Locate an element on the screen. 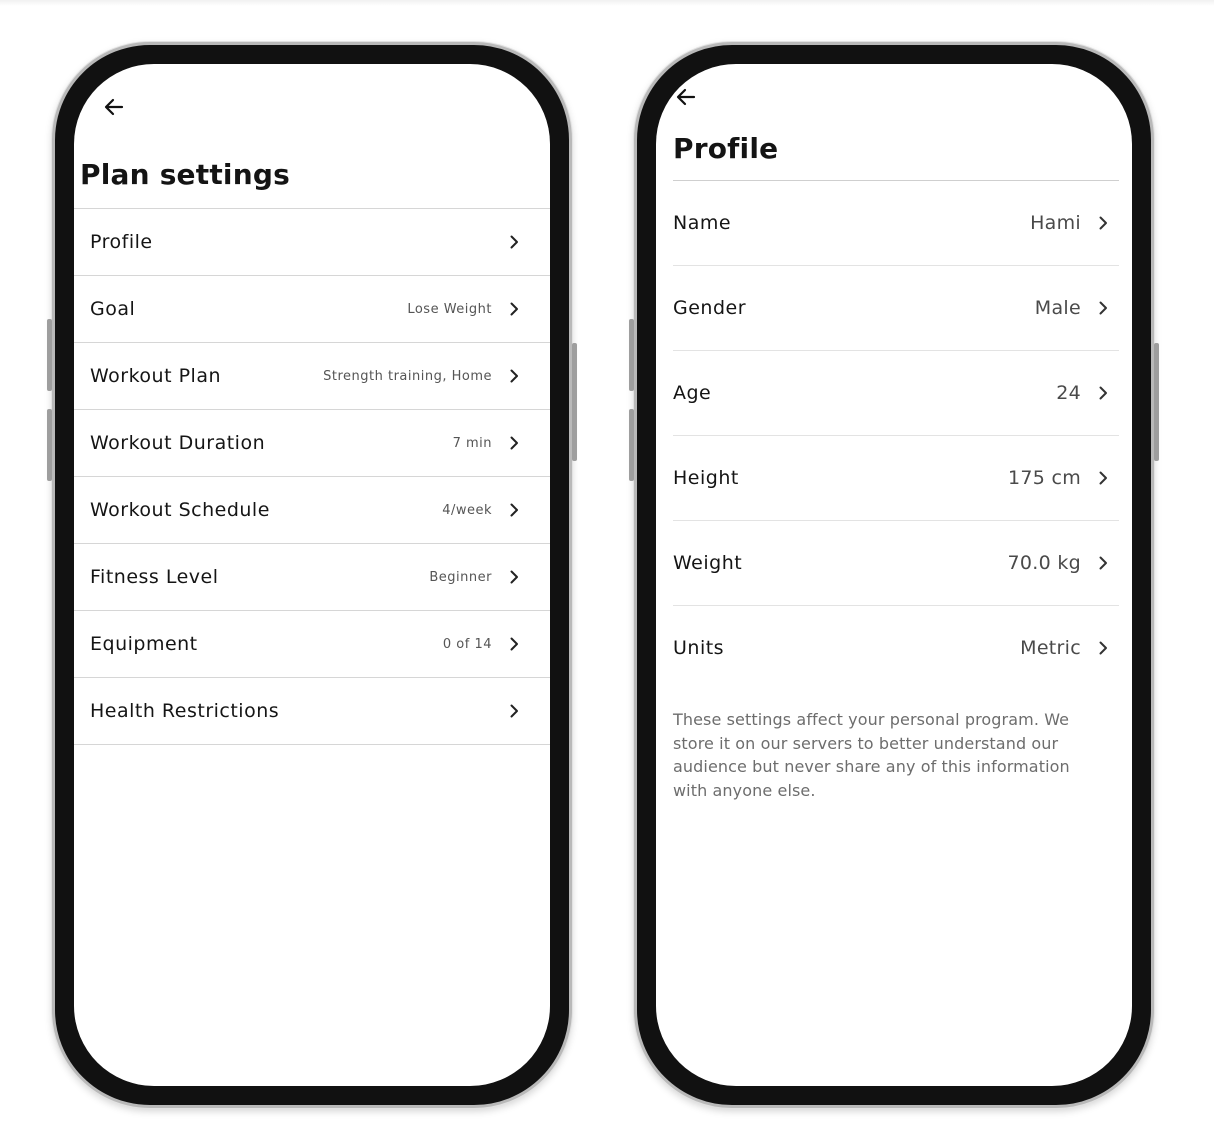 The height and width of the screenshot is (1136, 1214). profile-row-units: Units Metric is located at coordinates (896, 648).